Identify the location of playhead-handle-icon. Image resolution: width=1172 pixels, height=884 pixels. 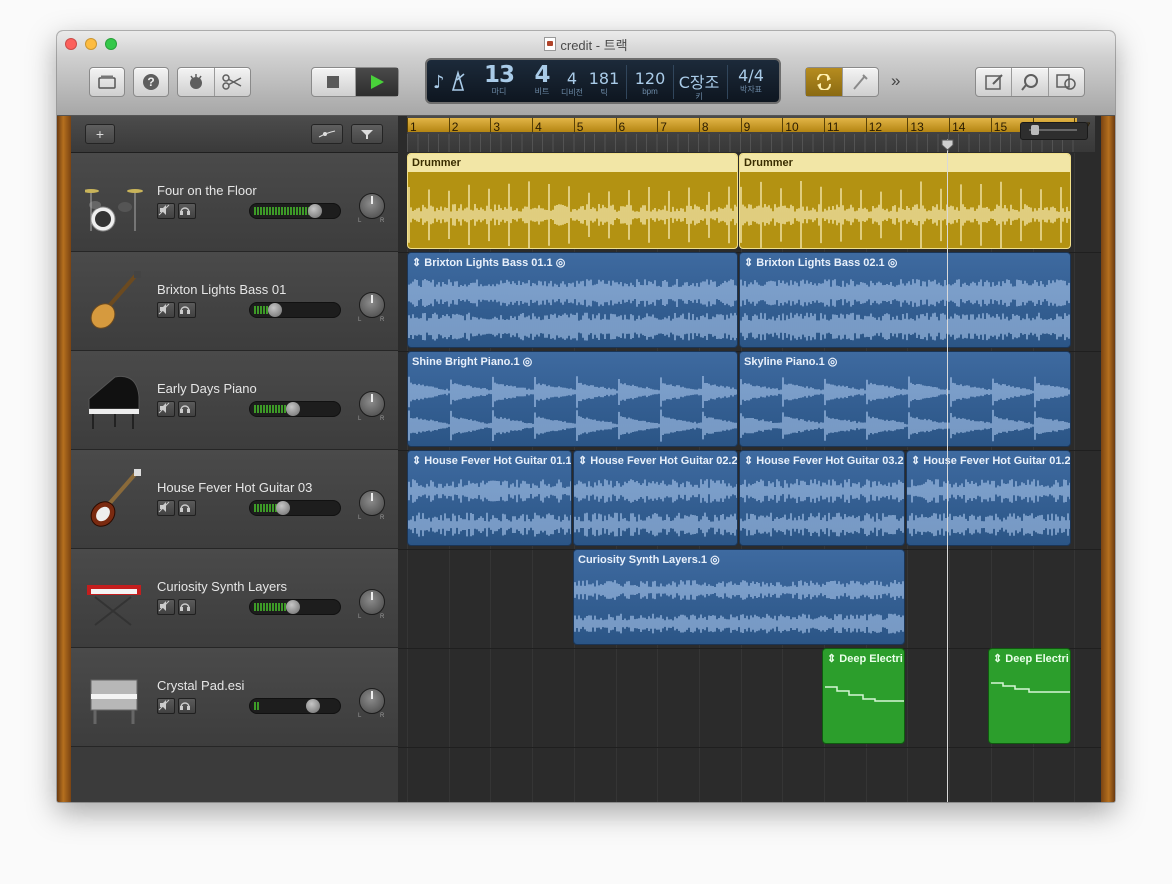
(947, 145).